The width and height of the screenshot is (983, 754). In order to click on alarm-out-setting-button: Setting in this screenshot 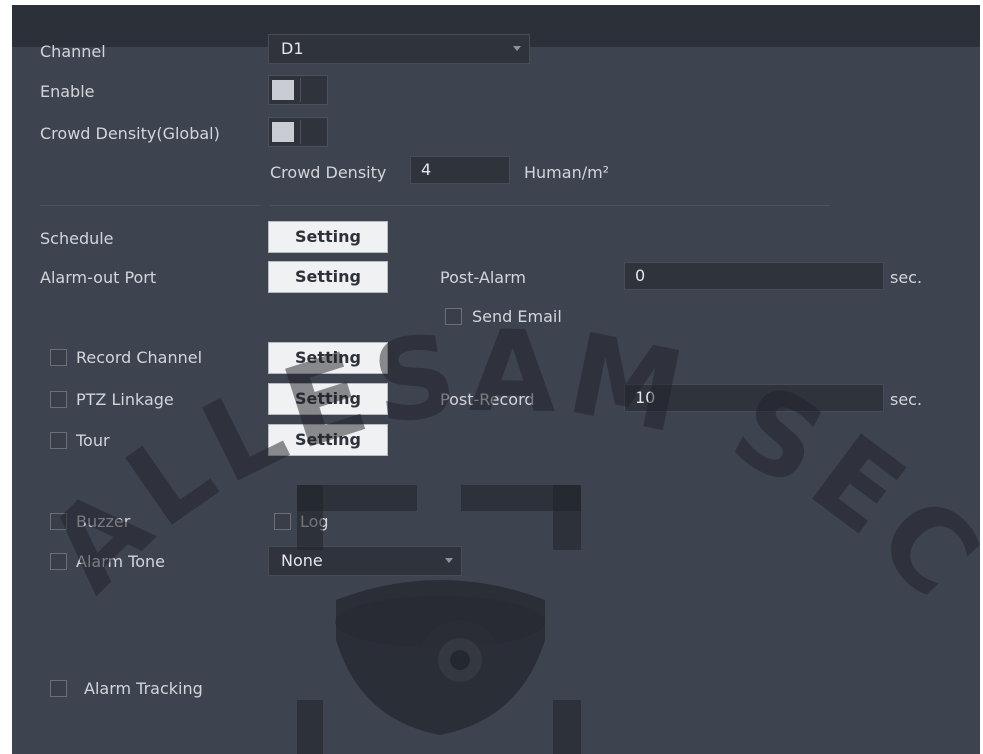, I will do `click(328, 277)`.